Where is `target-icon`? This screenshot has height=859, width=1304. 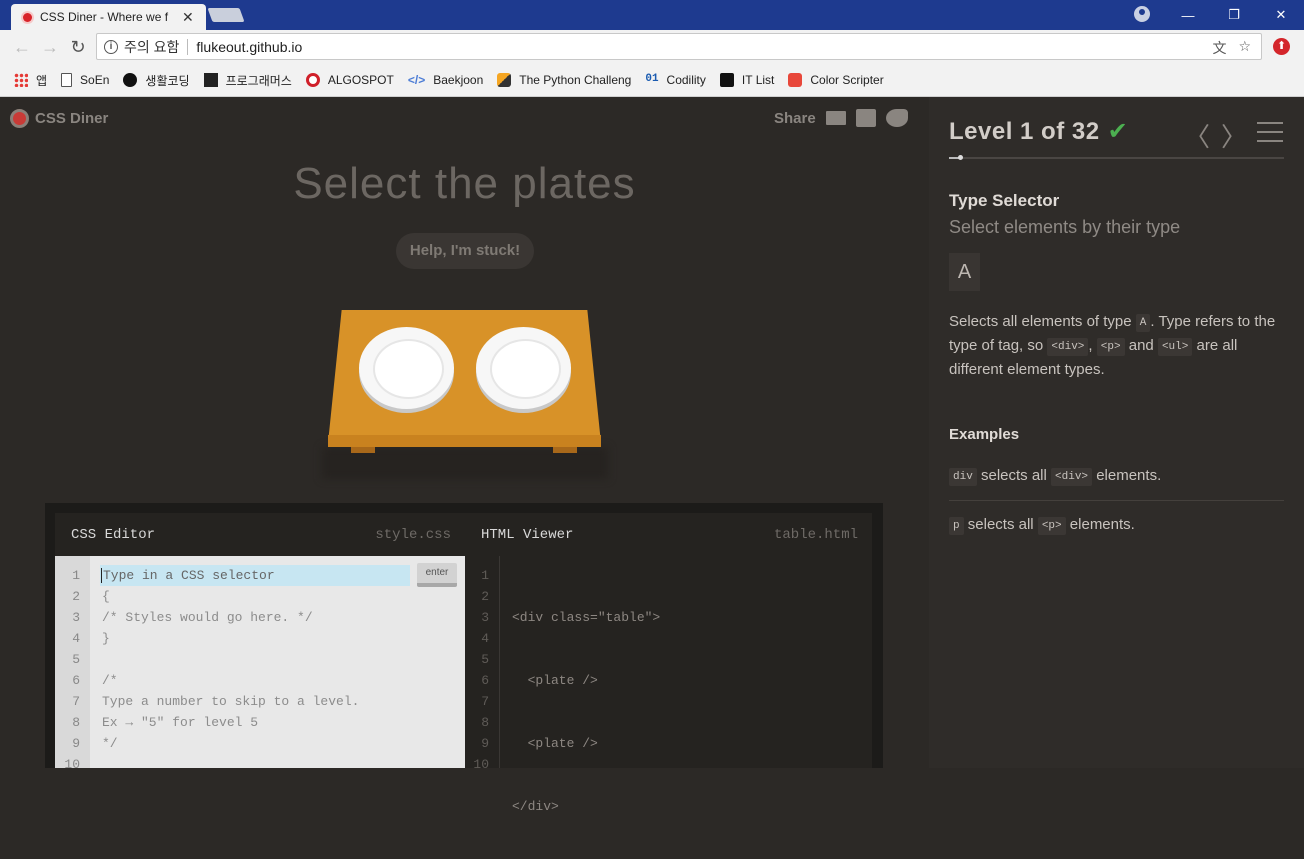
target-icon is located at coordinates (312, 80).